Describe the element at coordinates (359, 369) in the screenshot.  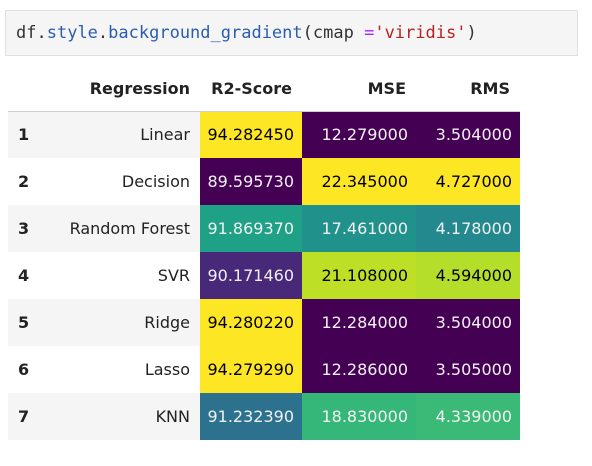
I see `cell-mse: 12.286000` at that location.